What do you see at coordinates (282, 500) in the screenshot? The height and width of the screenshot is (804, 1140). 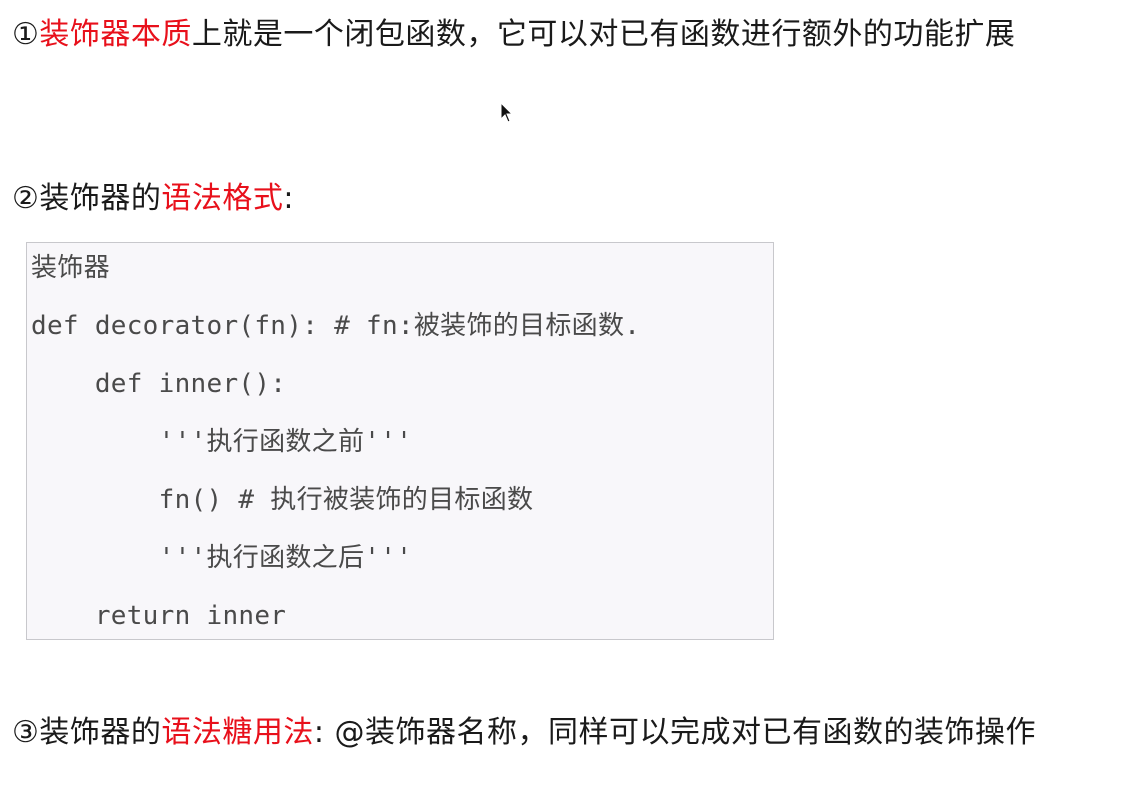 I see `code-line-call-fn: fn() # 执行被装饰的目标函数` at bounding box center [282, 500].